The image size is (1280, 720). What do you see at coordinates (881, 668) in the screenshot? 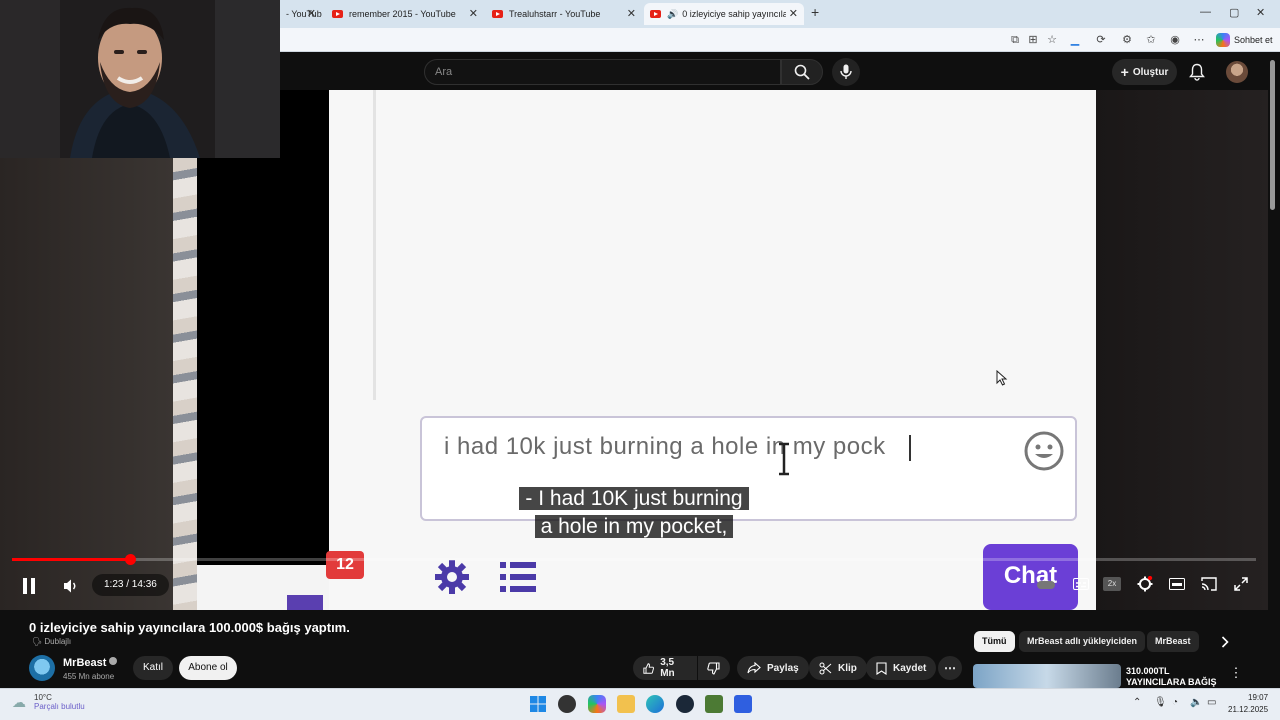
I see `save-icon` at bounding box center [881, 668].